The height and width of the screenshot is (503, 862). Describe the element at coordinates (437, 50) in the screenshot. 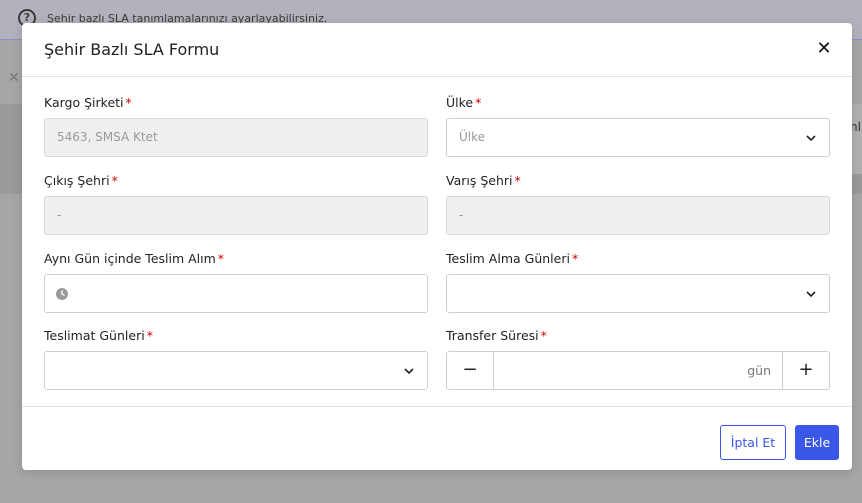

I see `modal-header: Şehir Bazlı SLA Formu ✕` at that location.